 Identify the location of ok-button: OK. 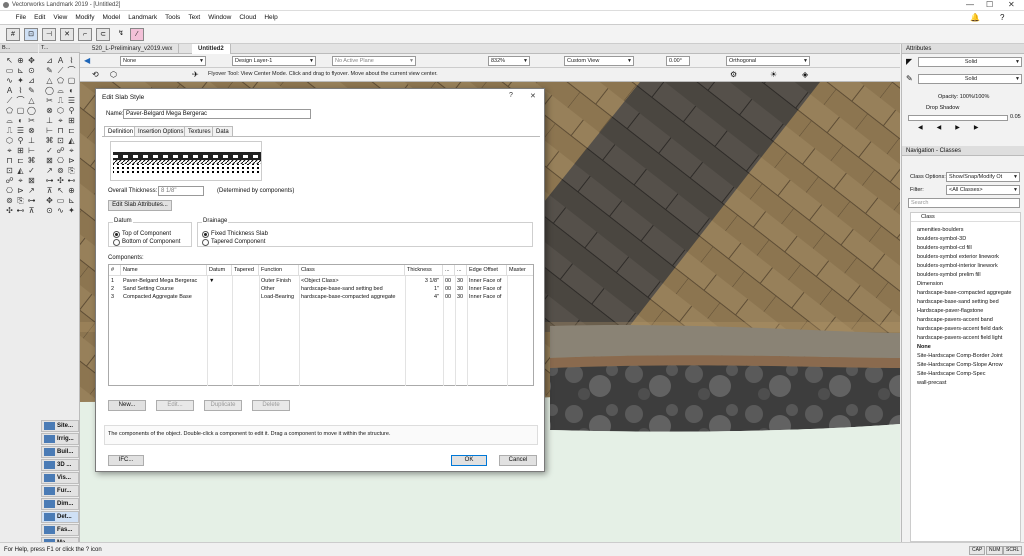
(469, 460).